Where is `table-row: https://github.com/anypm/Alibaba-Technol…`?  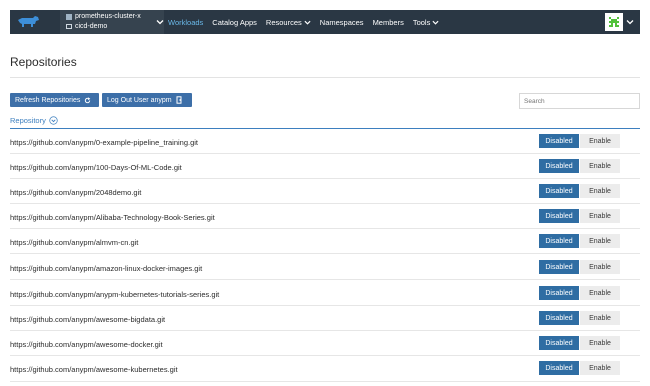 table-row: https://github.com/anypm/Alibaba-Technol… is located at coordinates (325, 216).